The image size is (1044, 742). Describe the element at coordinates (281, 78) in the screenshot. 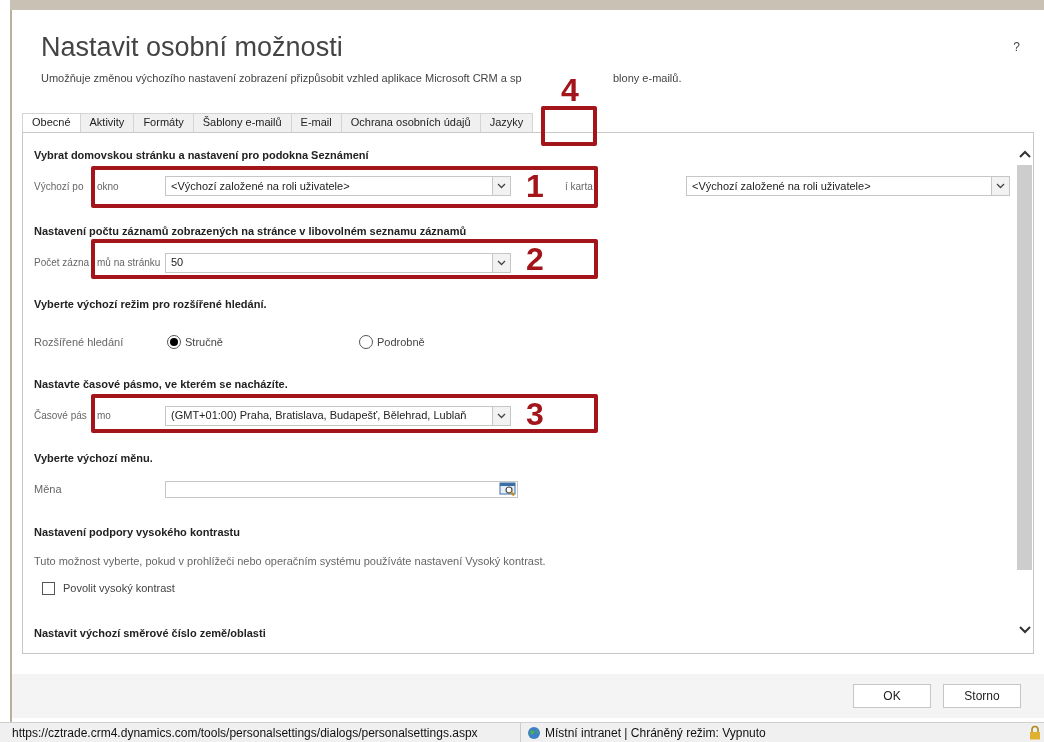

I see `dialog-description: Umožňuje změnou výchozího nastavení zobrazení přizpůsobit vzhled aplikace Microsoft CRM a sp` at that location.